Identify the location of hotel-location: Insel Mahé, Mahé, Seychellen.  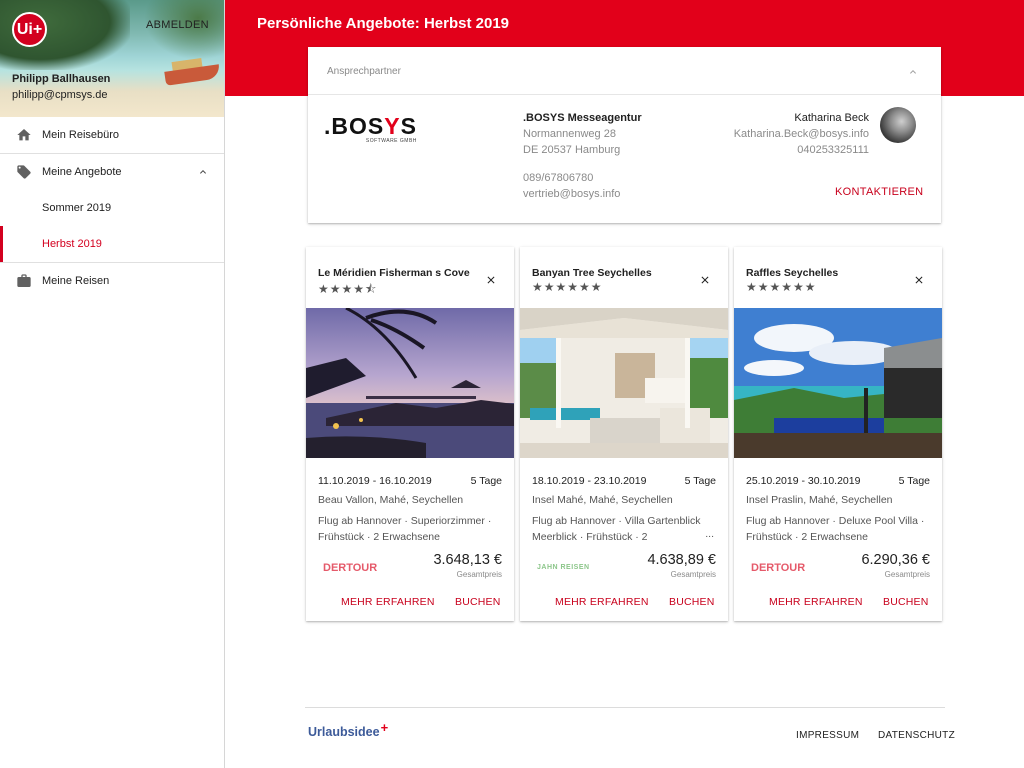
(602, 500).